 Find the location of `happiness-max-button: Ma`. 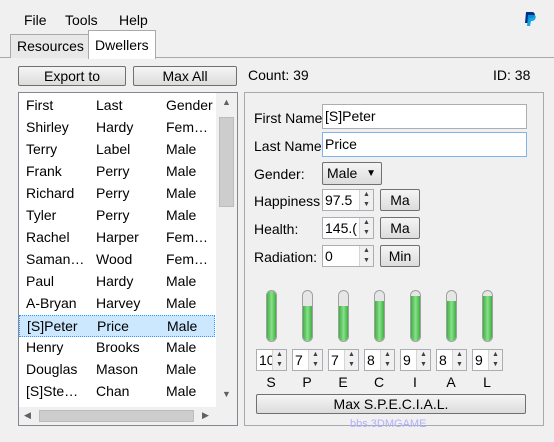

happiness-max-button: Ma is located at coordinates (400, 200).